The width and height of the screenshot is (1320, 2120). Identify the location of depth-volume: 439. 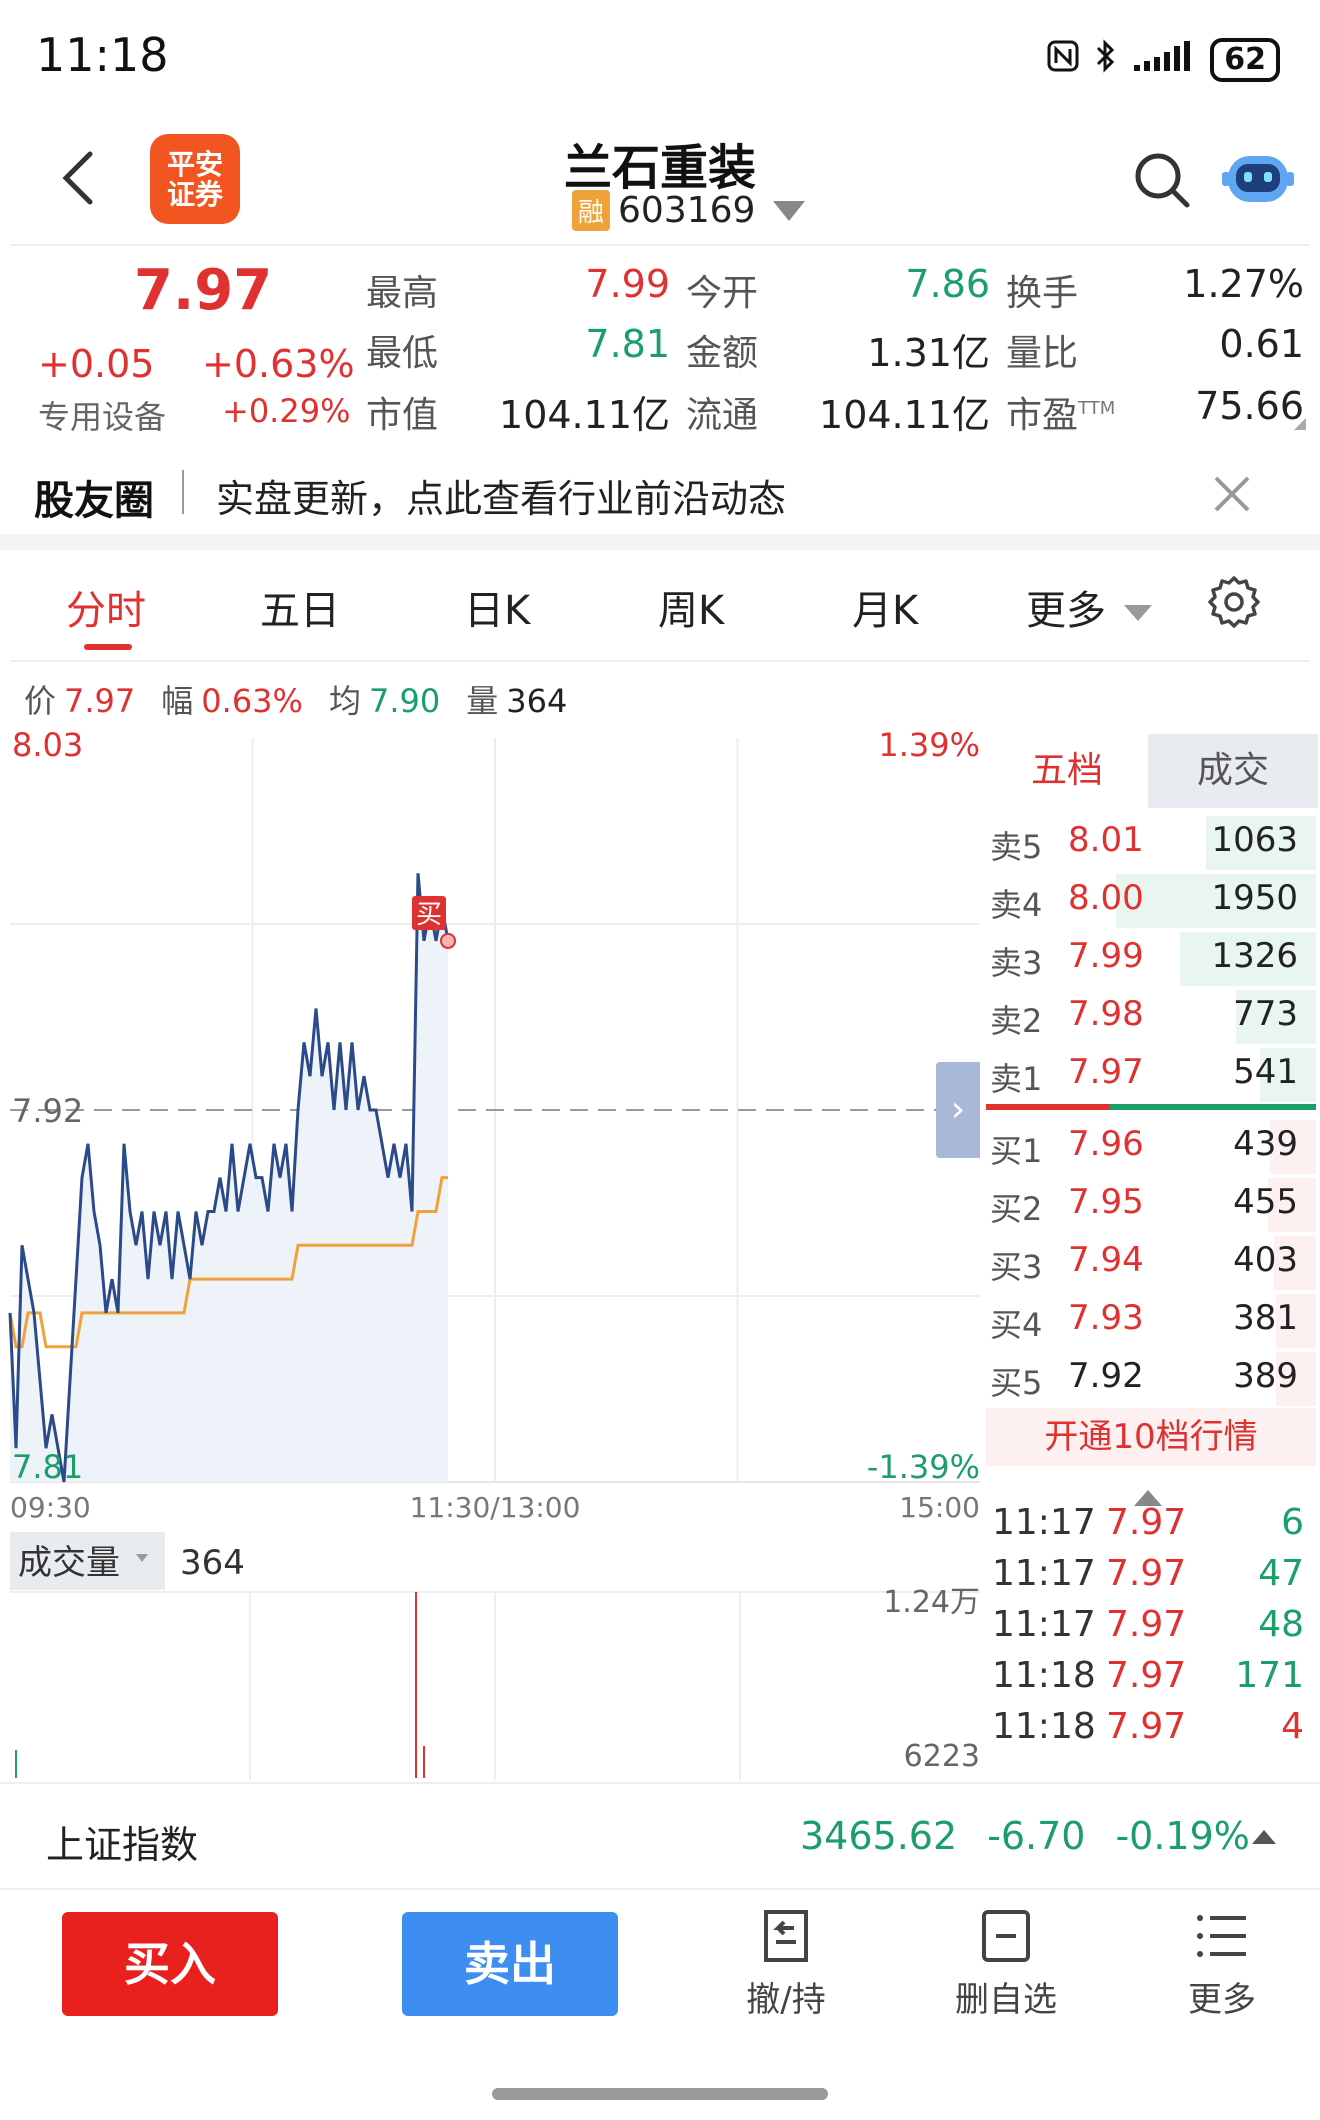
(1265, 1144).